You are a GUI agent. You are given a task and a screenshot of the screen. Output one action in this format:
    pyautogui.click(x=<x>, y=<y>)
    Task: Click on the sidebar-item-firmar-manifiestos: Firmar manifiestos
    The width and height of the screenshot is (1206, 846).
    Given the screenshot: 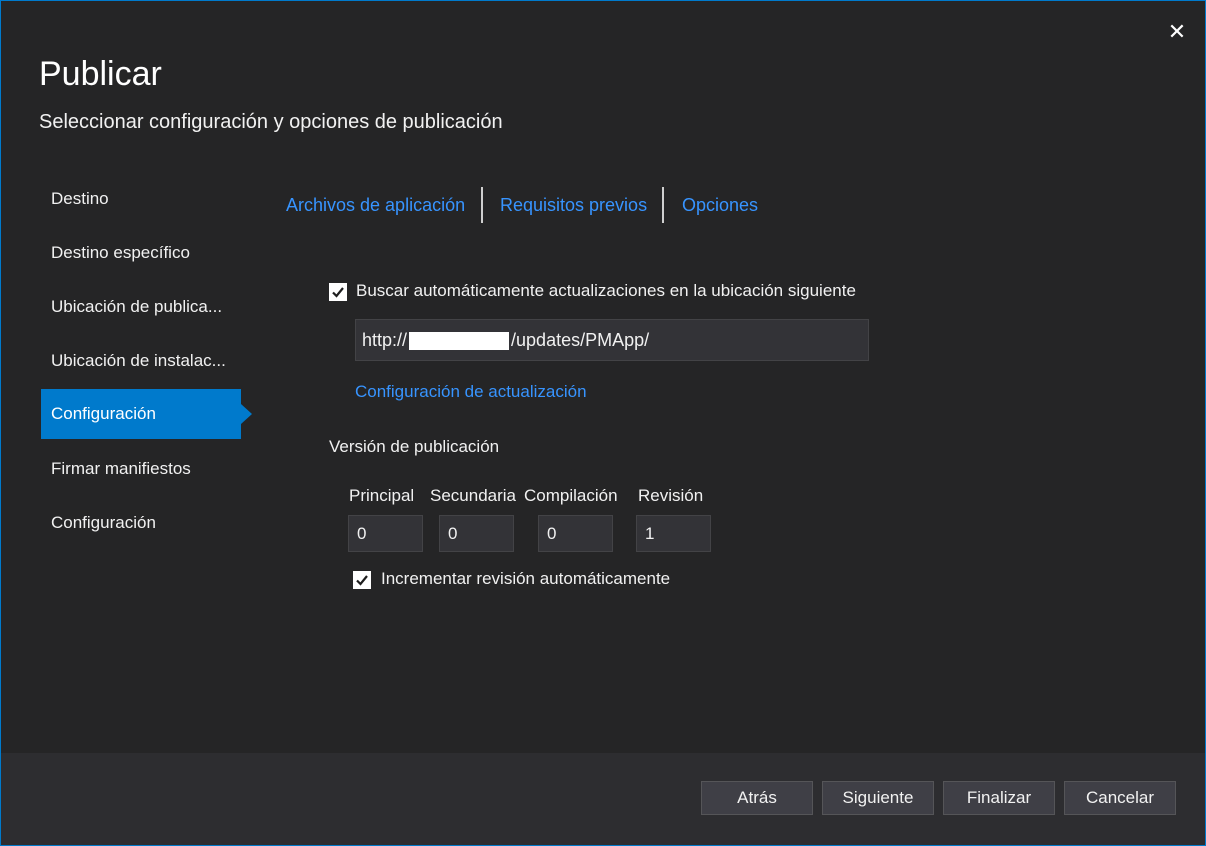 What is the action you would take?
    pyautogui.click(x=141, y=469)
    